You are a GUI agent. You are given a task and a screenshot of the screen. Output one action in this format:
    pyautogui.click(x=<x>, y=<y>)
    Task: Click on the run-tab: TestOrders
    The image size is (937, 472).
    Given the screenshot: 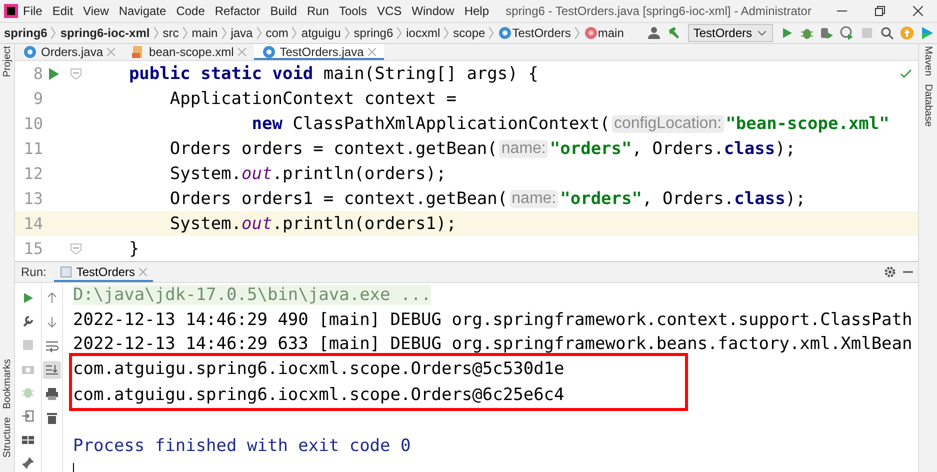 What is the action you would take?
    pyautogui.click(x=104, y=272)
    